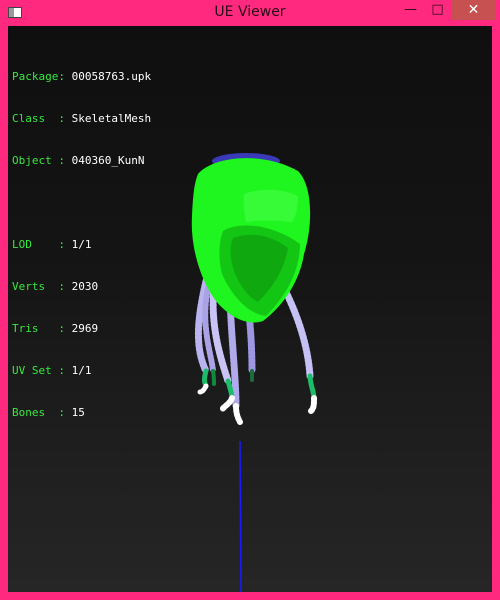 This screenshot has height=600, width=500. Describe the element at coordinates (108, 160) in the screenshot. I see `object-value: 040360_KunN` at that location.